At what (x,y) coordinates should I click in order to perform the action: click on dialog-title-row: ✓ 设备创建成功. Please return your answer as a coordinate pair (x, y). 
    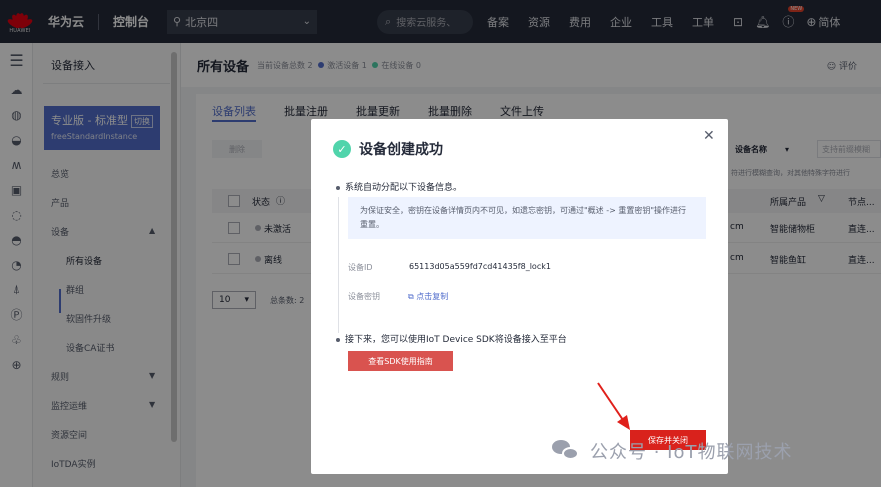
    Looking at the image, I should click on (388, 149).